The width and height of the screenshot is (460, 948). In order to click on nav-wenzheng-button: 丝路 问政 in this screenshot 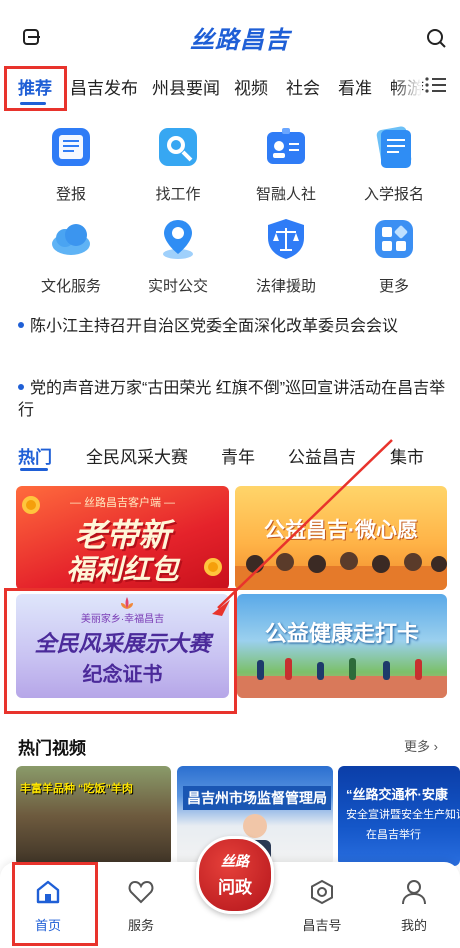, I will do `click(235, 875)`.